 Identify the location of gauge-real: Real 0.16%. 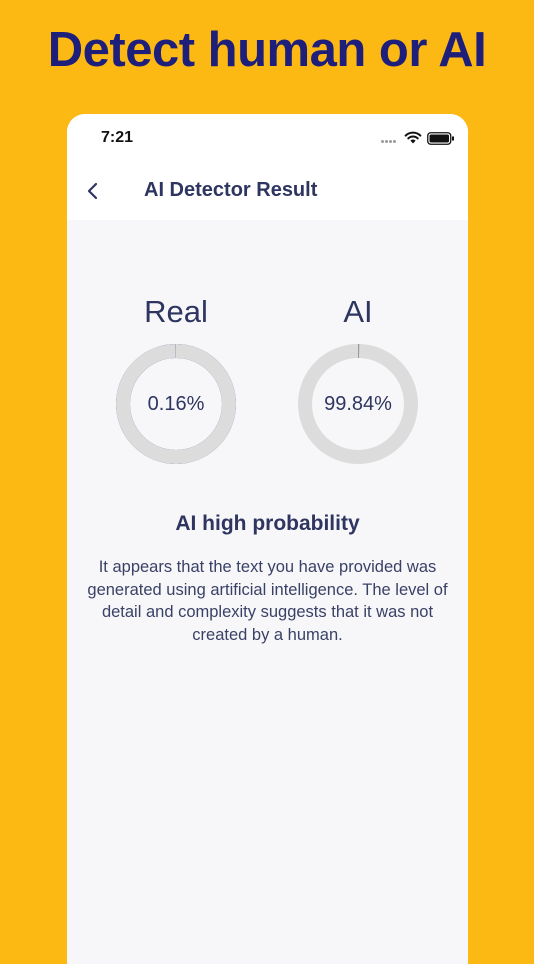
(176, 380).